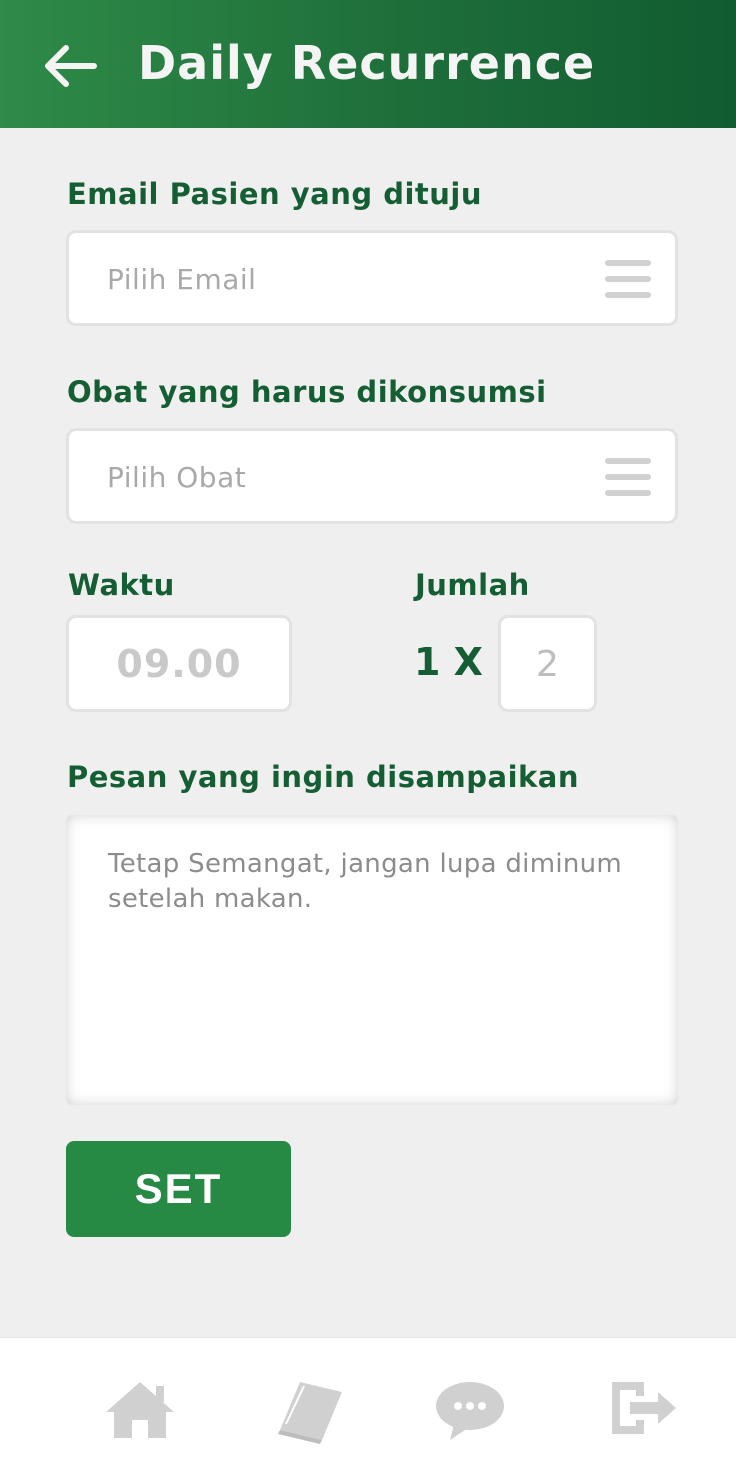 This screenshot has height=1467, width=736. I want to click on nav-home, so click(142, 1413).